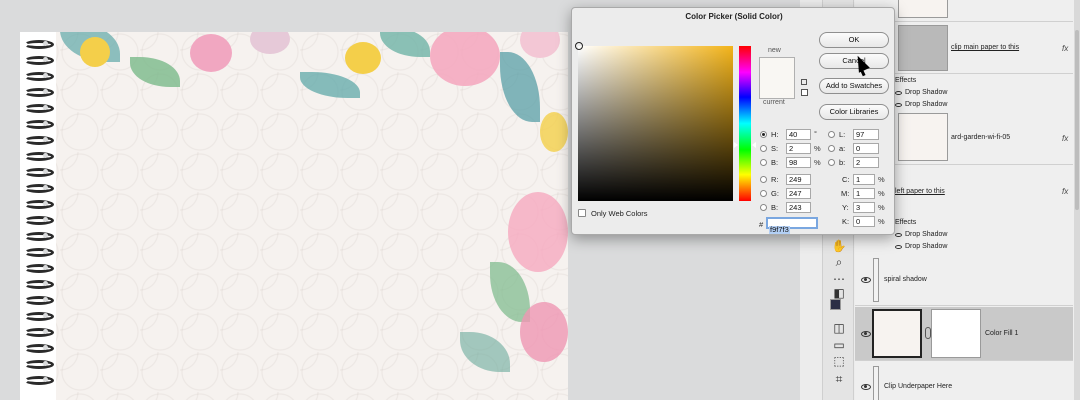  I want to click on new-color-swatch, so click(777, 67).